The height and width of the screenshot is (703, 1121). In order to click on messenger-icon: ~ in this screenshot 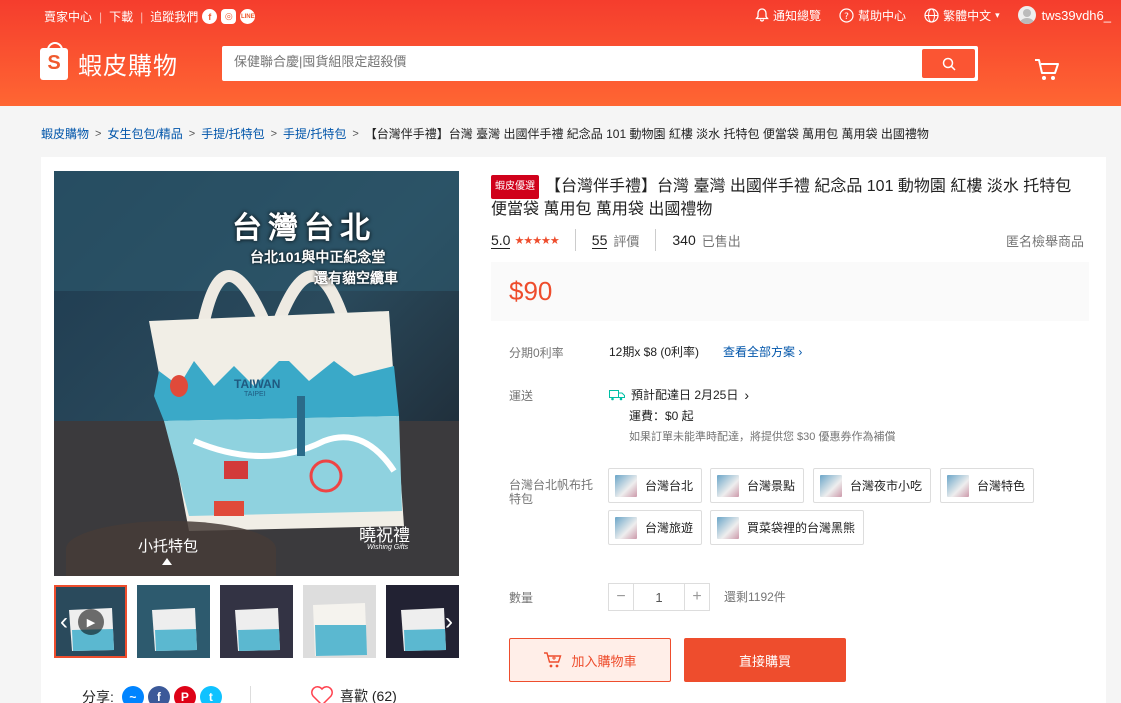, I will do `click(132, 694)`.